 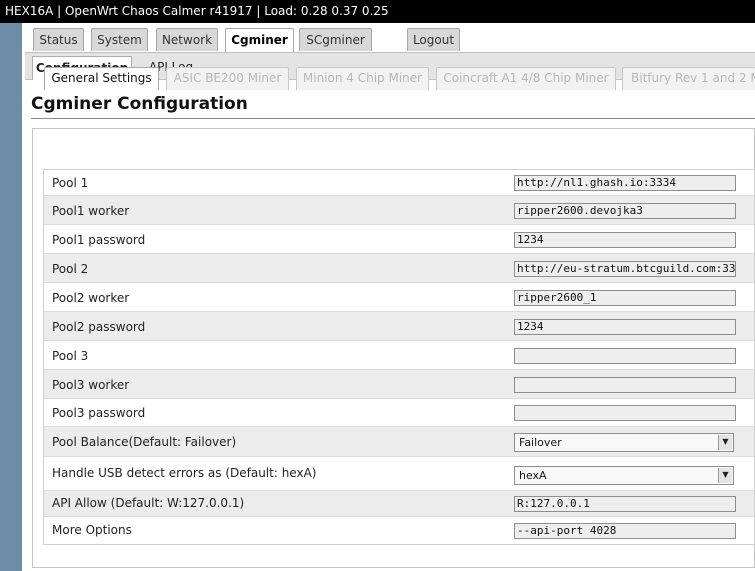 I want to click on label-pool2: Pool 2, so click(x=70, y=269).